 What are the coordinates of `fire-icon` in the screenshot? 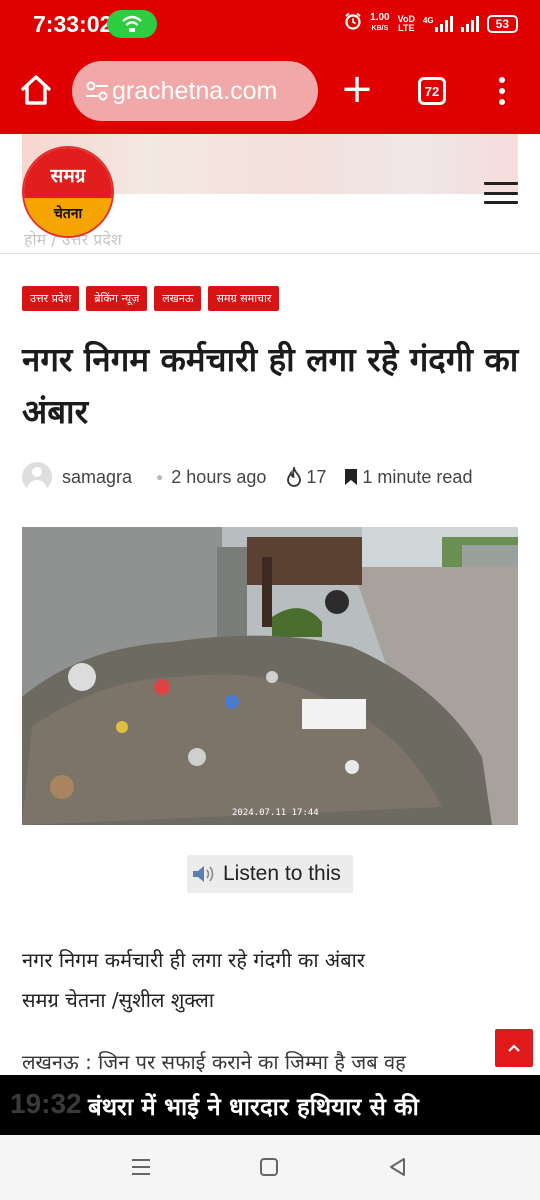 It's located at (294, 477).